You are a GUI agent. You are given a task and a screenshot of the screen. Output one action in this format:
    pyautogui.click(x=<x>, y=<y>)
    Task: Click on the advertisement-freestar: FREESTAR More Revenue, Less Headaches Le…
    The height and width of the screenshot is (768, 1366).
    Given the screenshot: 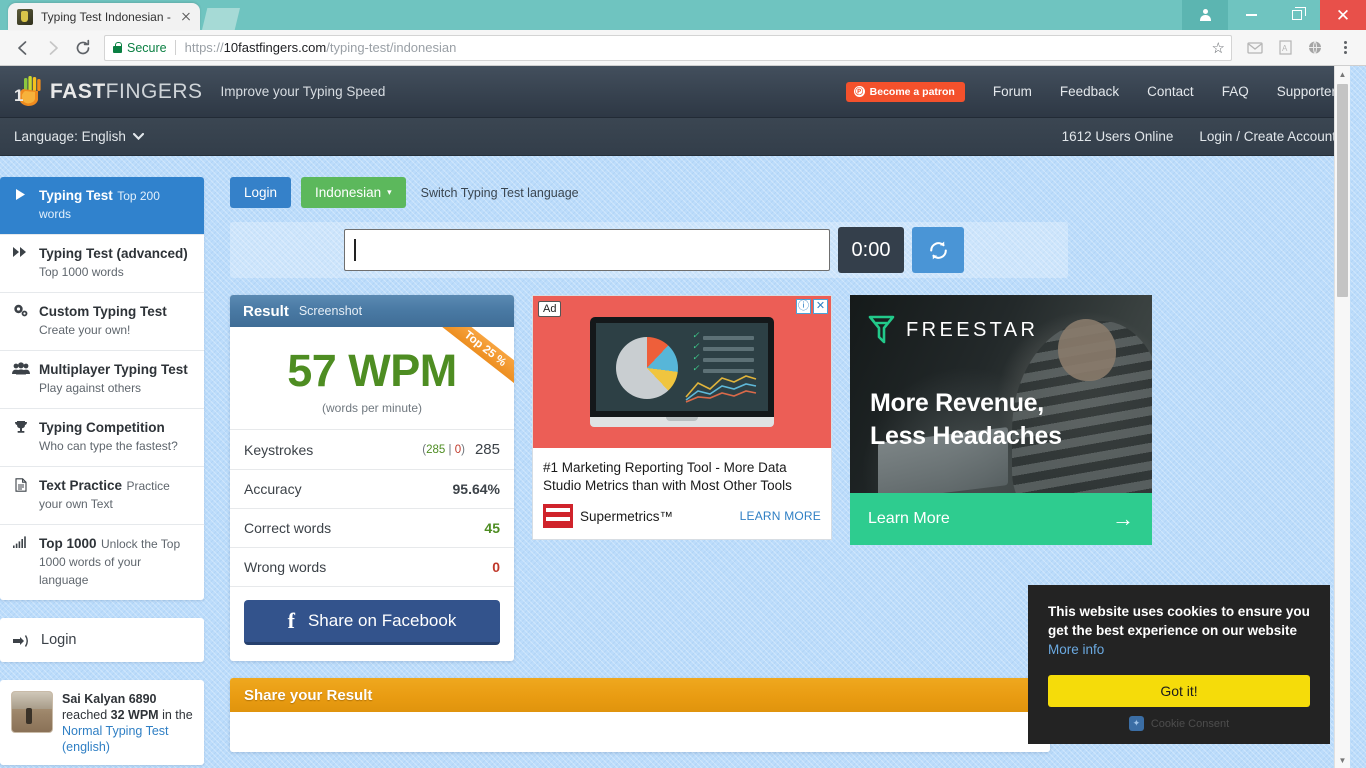 What is the action you would take?
    pyautogui.click(x=1001, y=420)
    